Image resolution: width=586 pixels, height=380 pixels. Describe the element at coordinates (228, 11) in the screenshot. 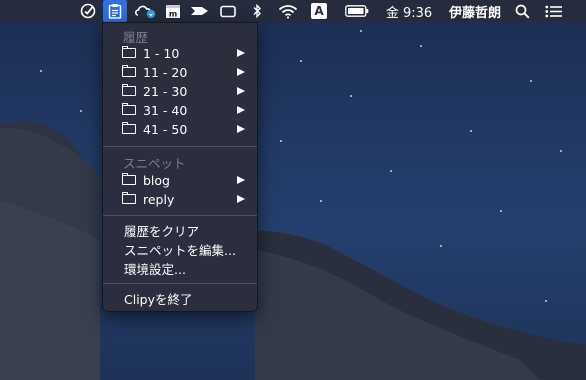

I see `window-icon` at that location.